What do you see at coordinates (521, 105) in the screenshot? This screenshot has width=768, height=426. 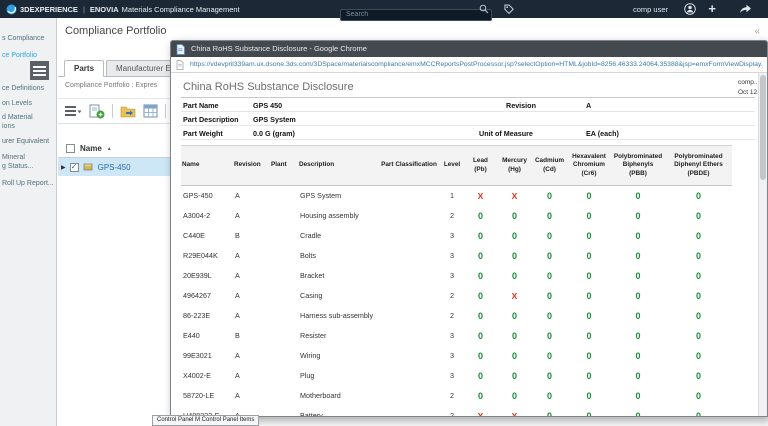 I see `revision-label: Revision` at bounding box center [521, 105].